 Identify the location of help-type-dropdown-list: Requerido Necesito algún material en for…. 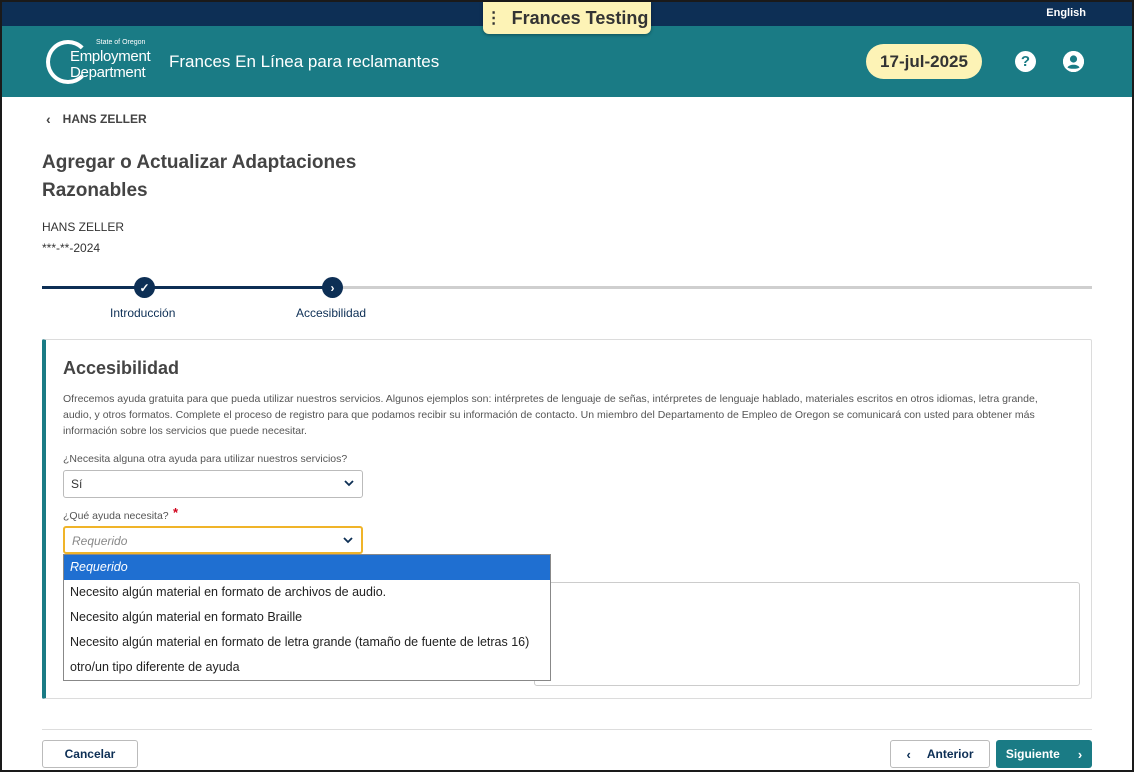
(307, 617).